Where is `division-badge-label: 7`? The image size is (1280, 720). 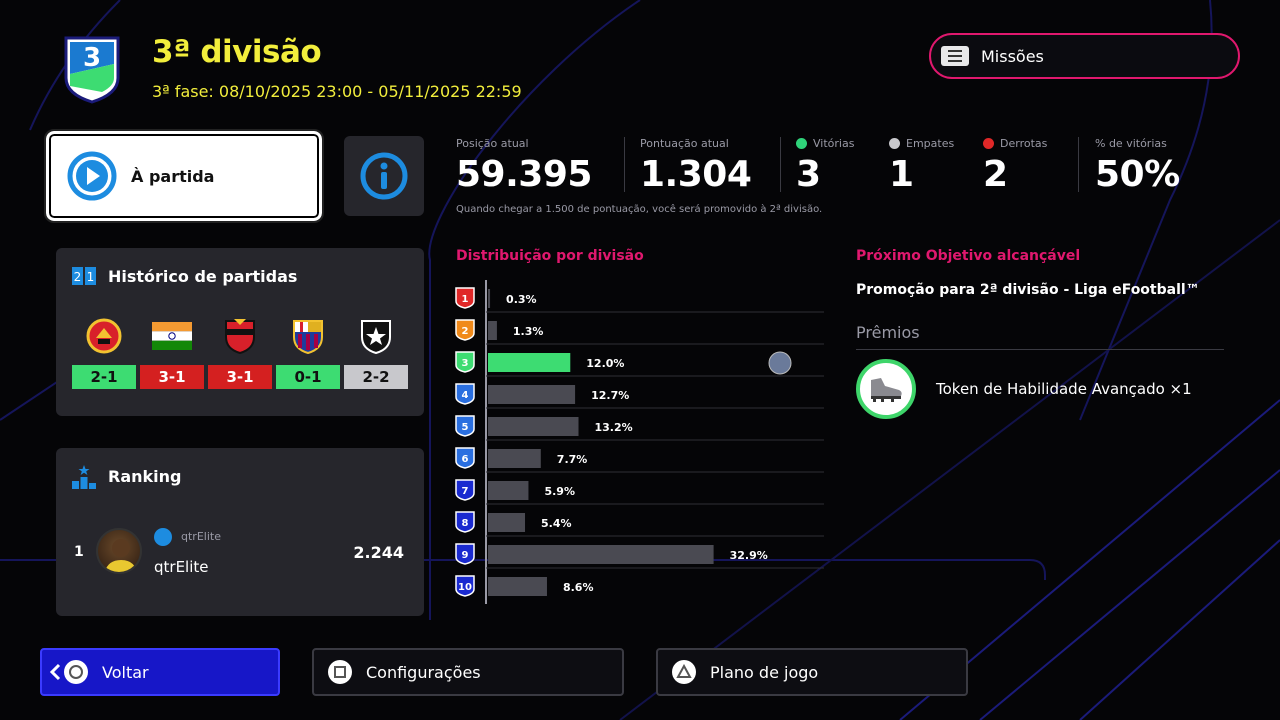 division-badge-label: 7 is located at coordinates (465, 491).